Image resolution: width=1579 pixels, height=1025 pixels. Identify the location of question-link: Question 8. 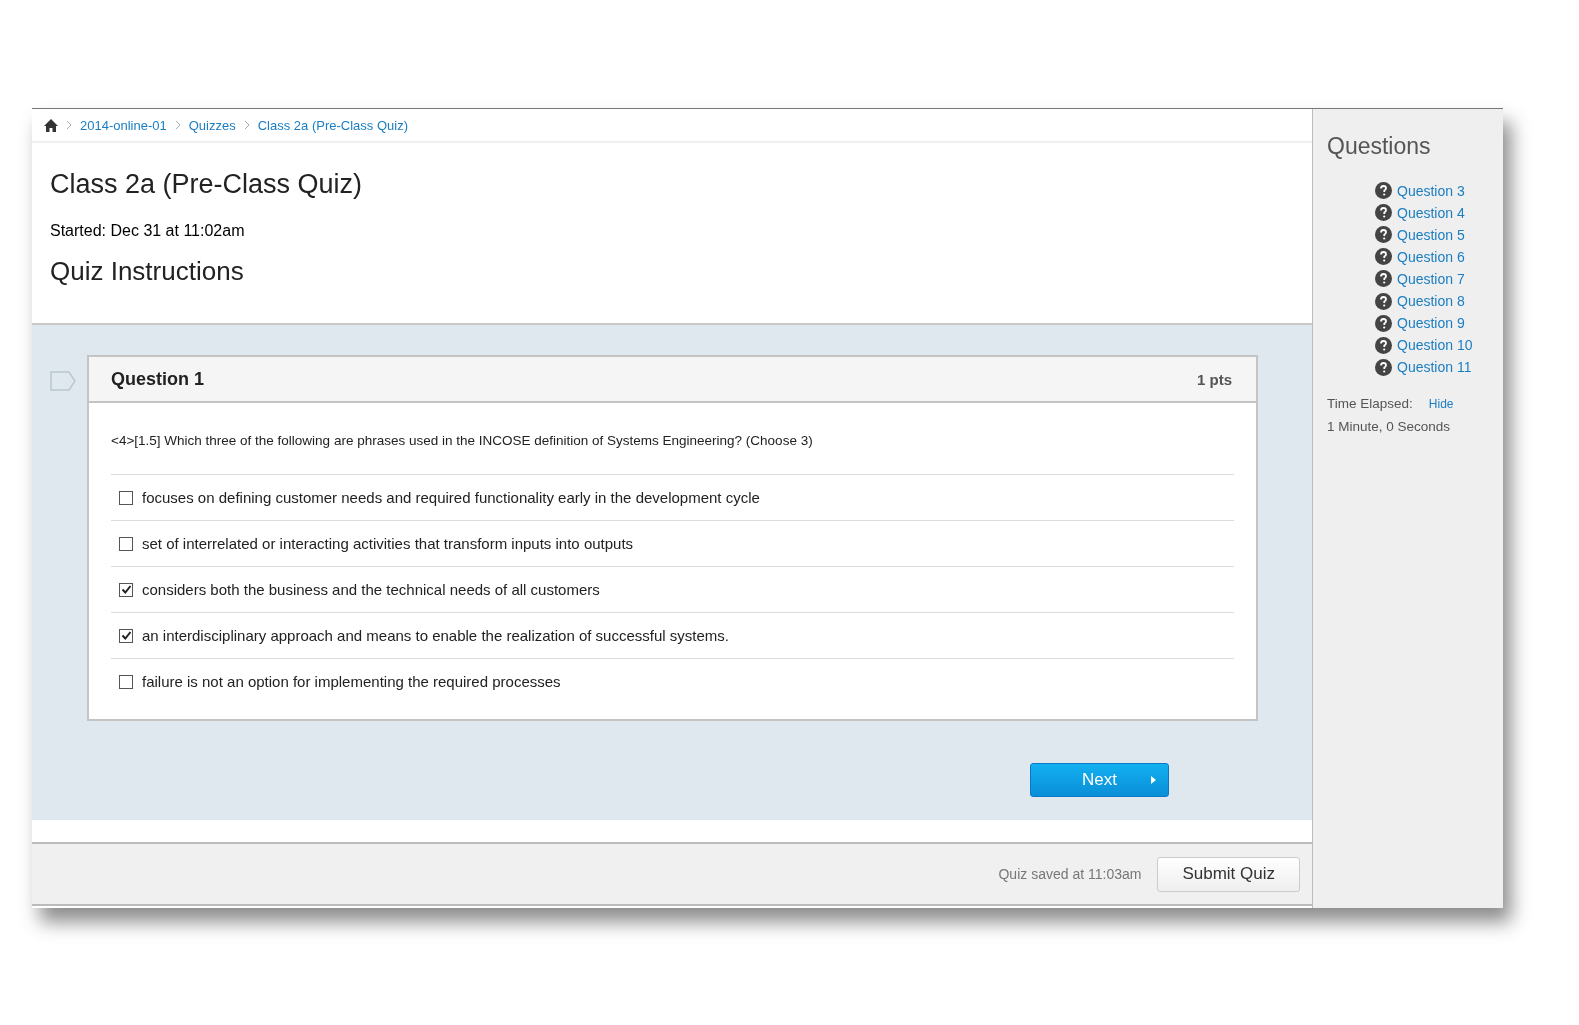
(1431, 301).